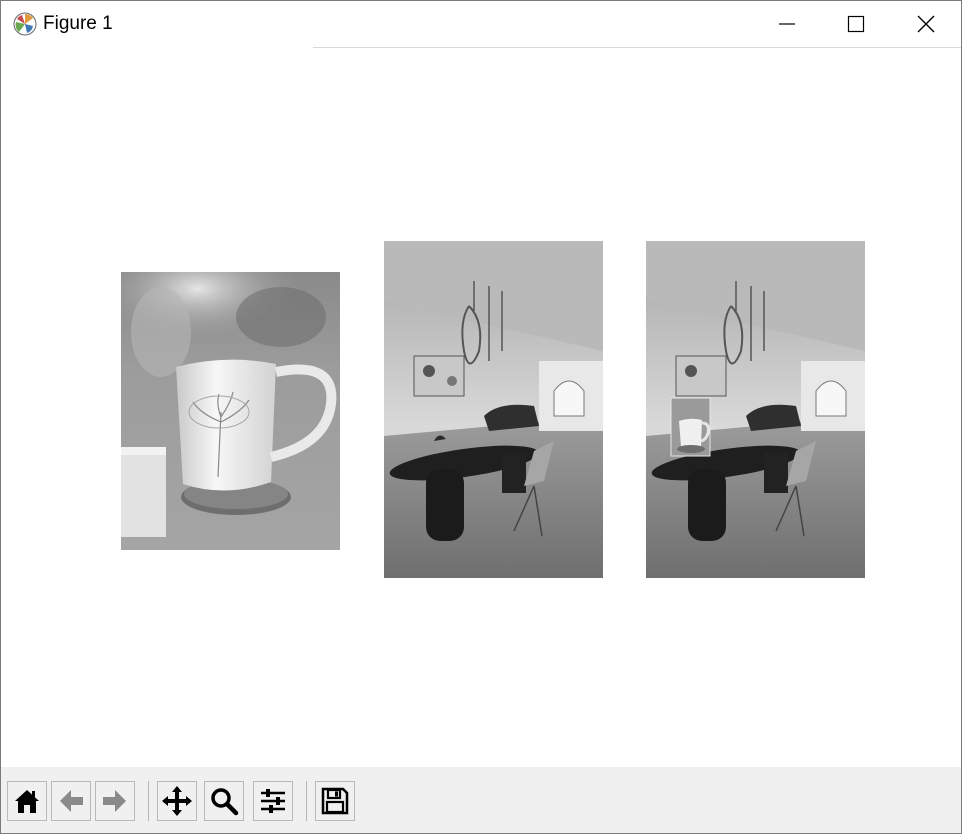  I want to click on back-button, so click(71, 801).